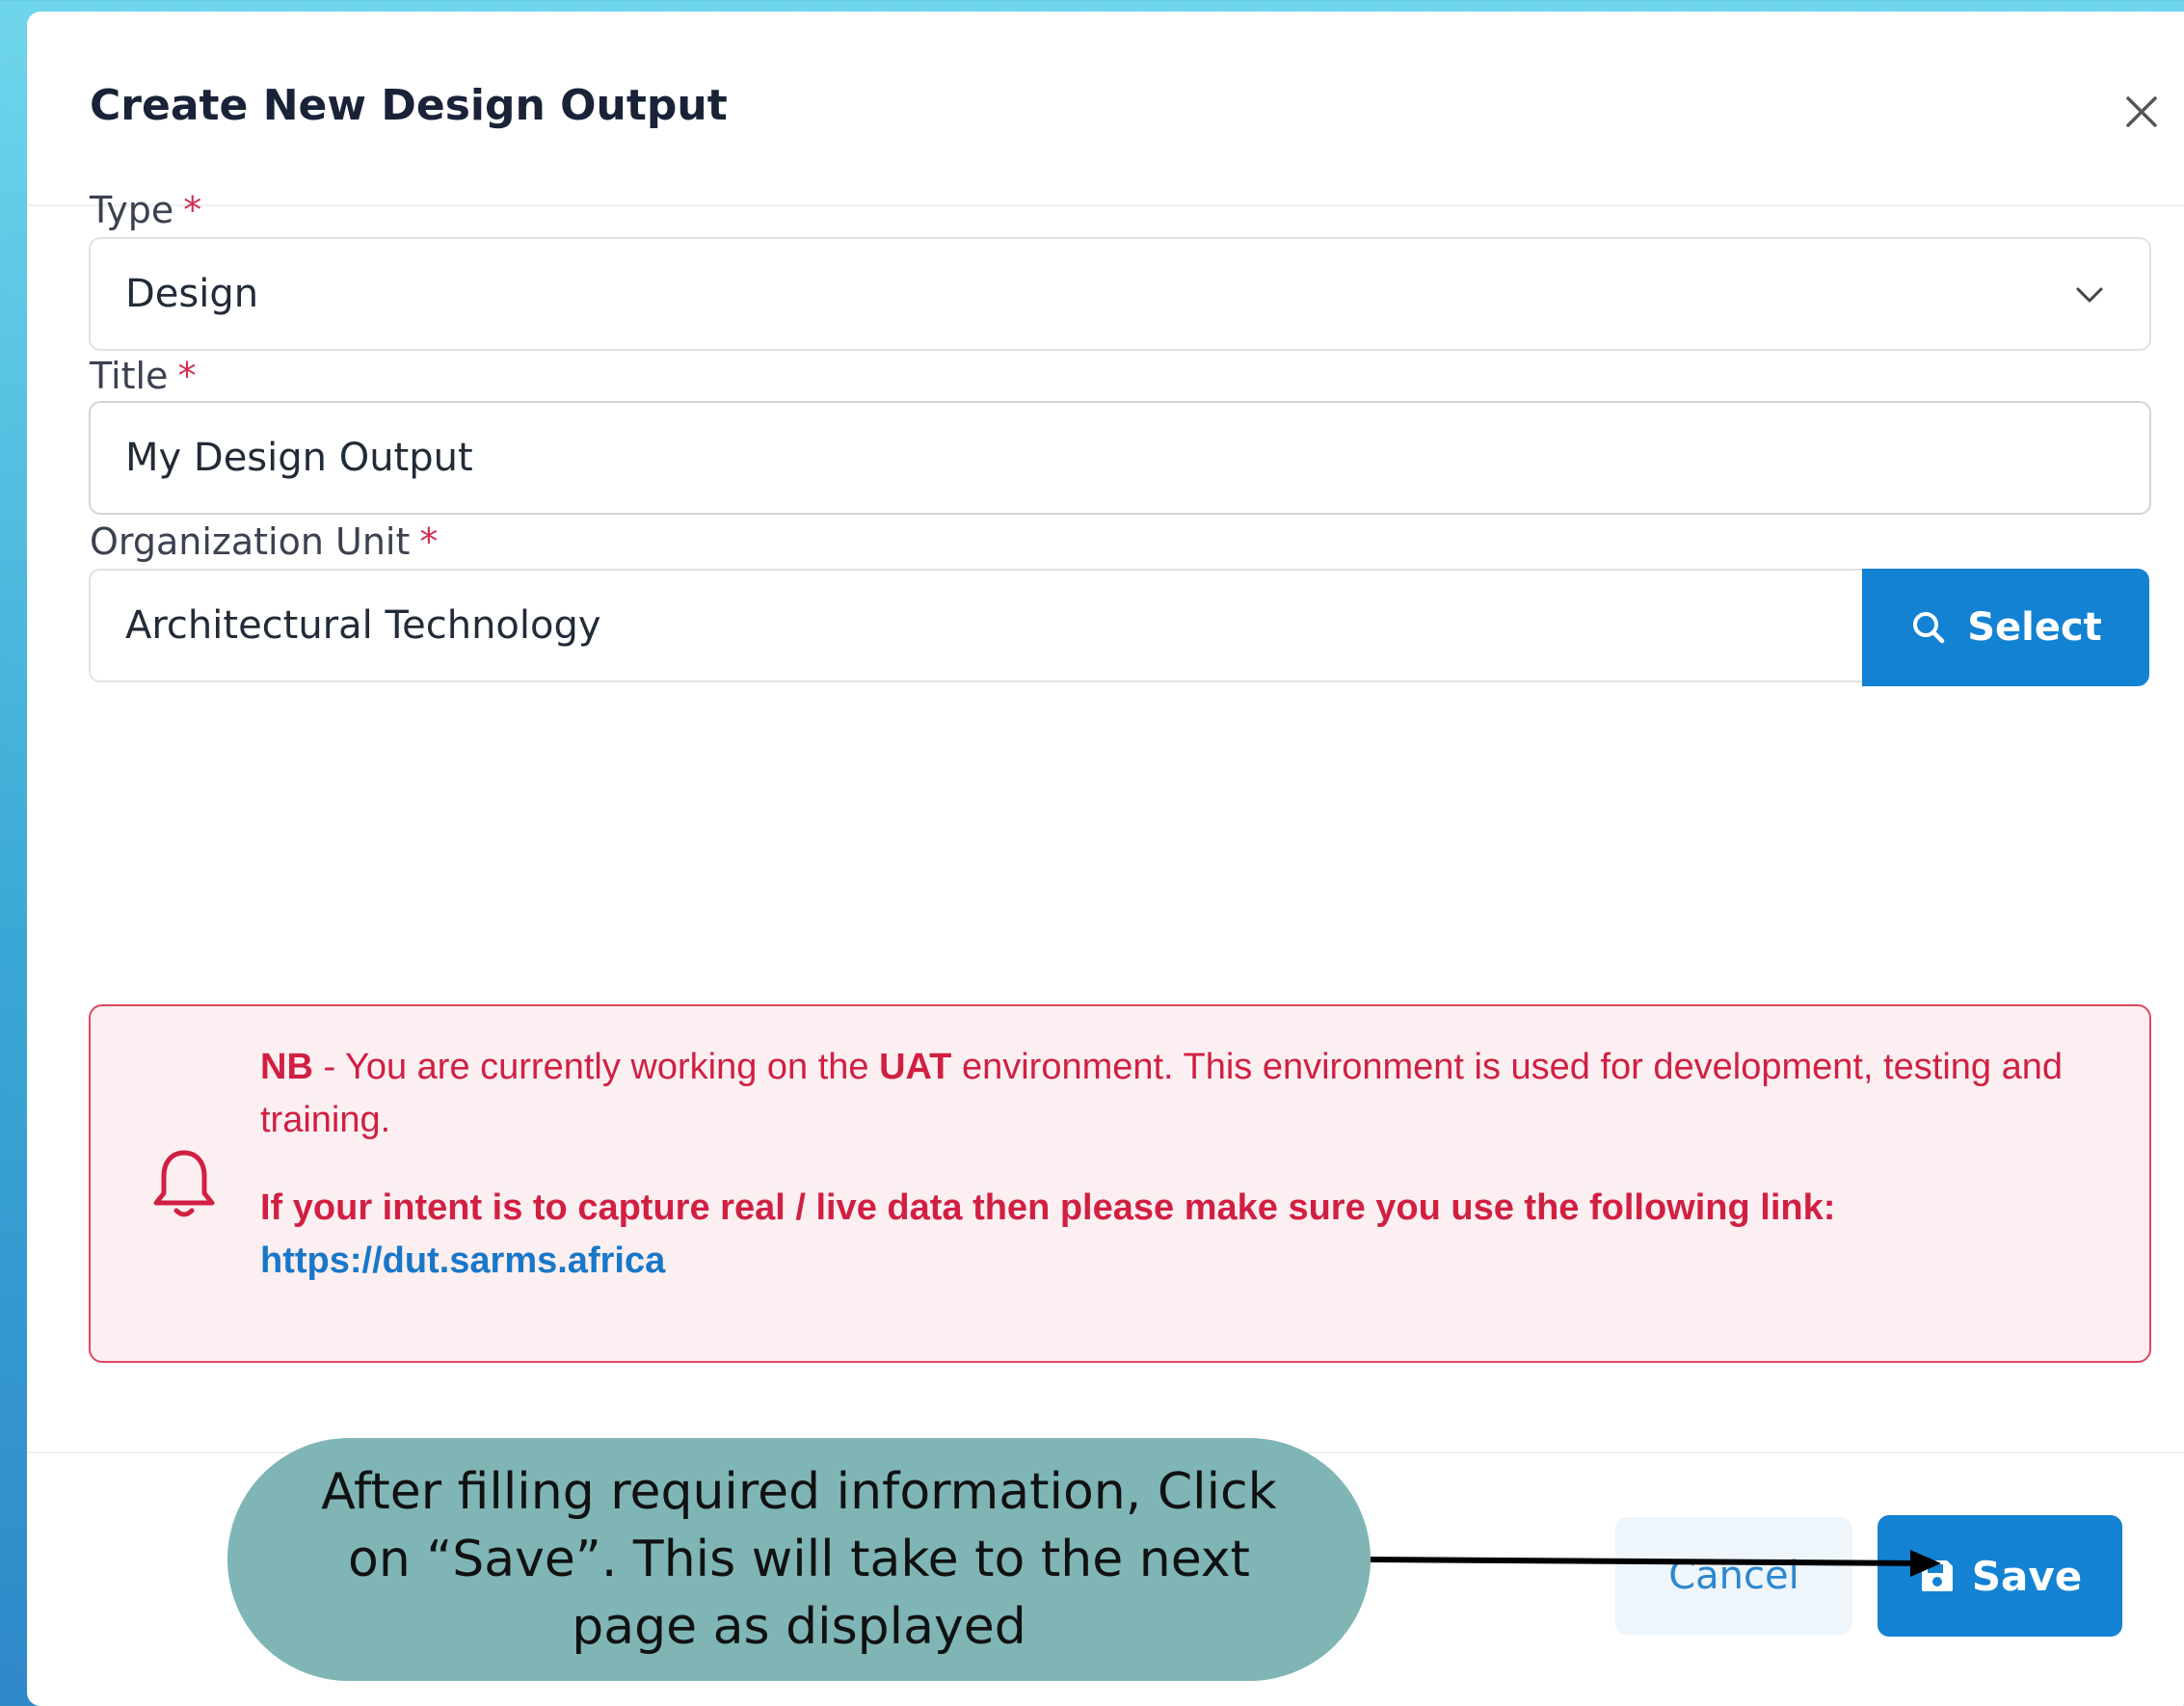  What do you see at coordinates (1929, 628) in the screenshot?
I see `search-icon` at bounding box center [1929, 628].